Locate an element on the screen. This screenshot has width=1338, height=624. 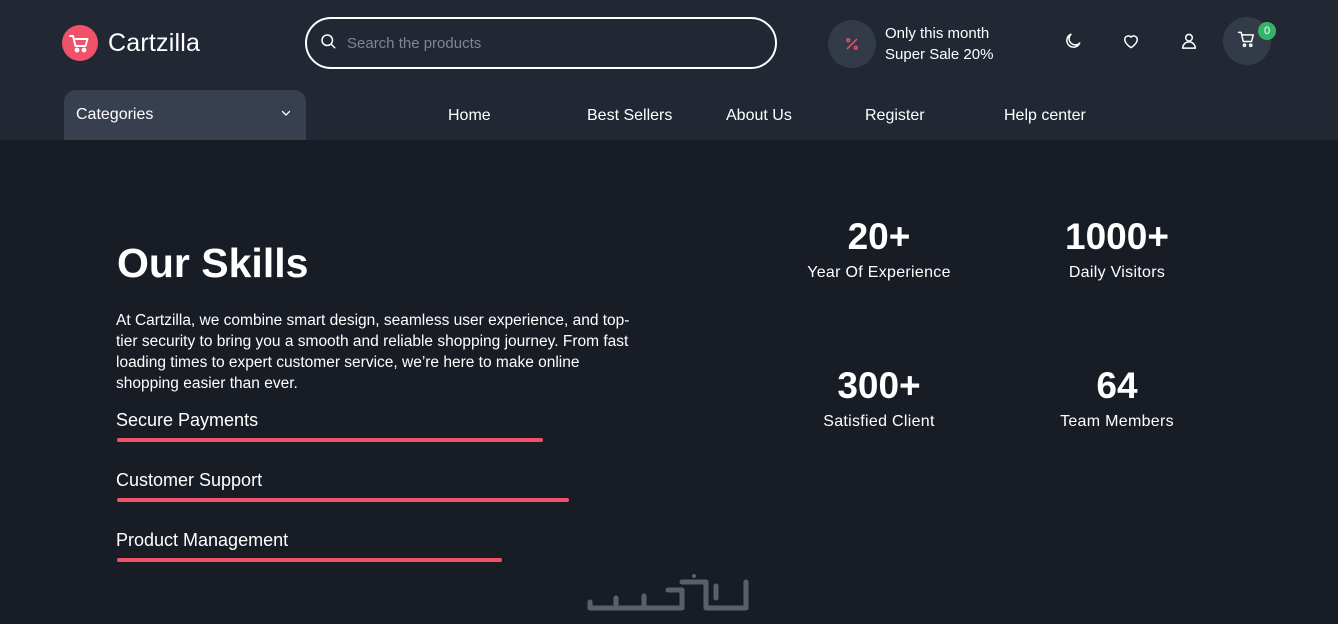
cart-icon is located at coordinates (1247, 41).